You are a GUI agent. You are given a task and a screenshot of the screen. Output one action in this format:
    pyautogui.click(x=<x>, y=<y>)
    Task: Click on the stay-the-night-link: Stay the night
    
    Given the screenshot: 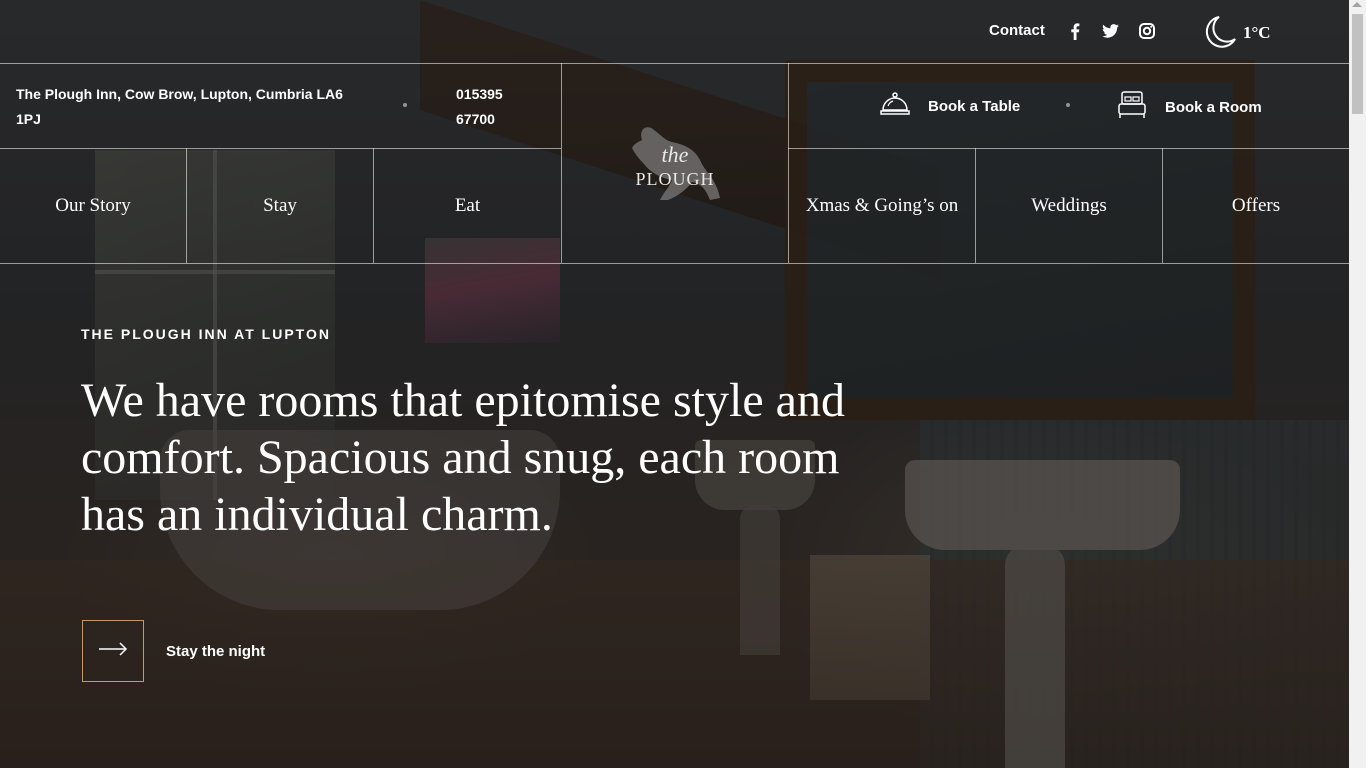 What is the action you would take?
    pyautogui.click(x=215, y=651)
    